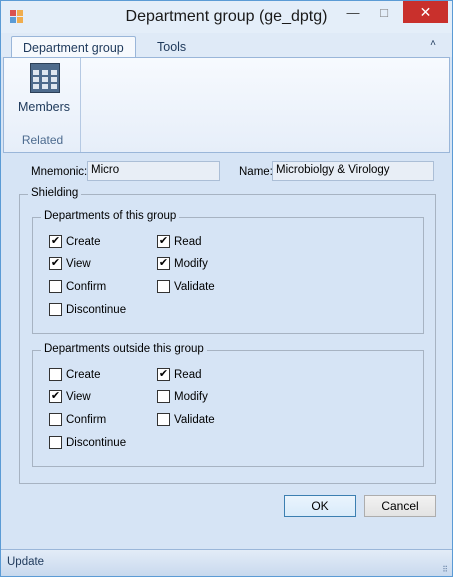 This screenshot has width=453, height=577. I want to click on outside-view-checkbox: ✔ View, so click(70, 396).